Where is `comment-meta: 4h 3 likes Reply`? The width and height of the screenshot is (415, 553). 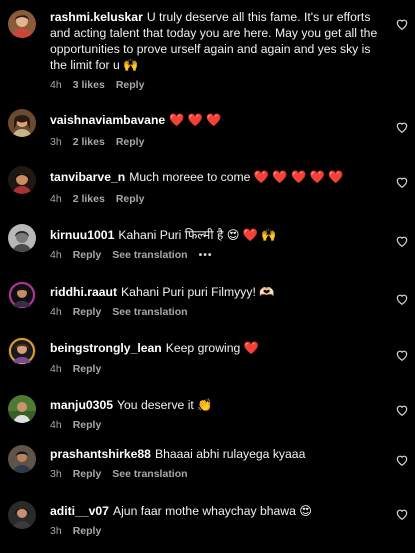 comment-meta: 4h 3 likes Reply is located at coordinates (102, 85).